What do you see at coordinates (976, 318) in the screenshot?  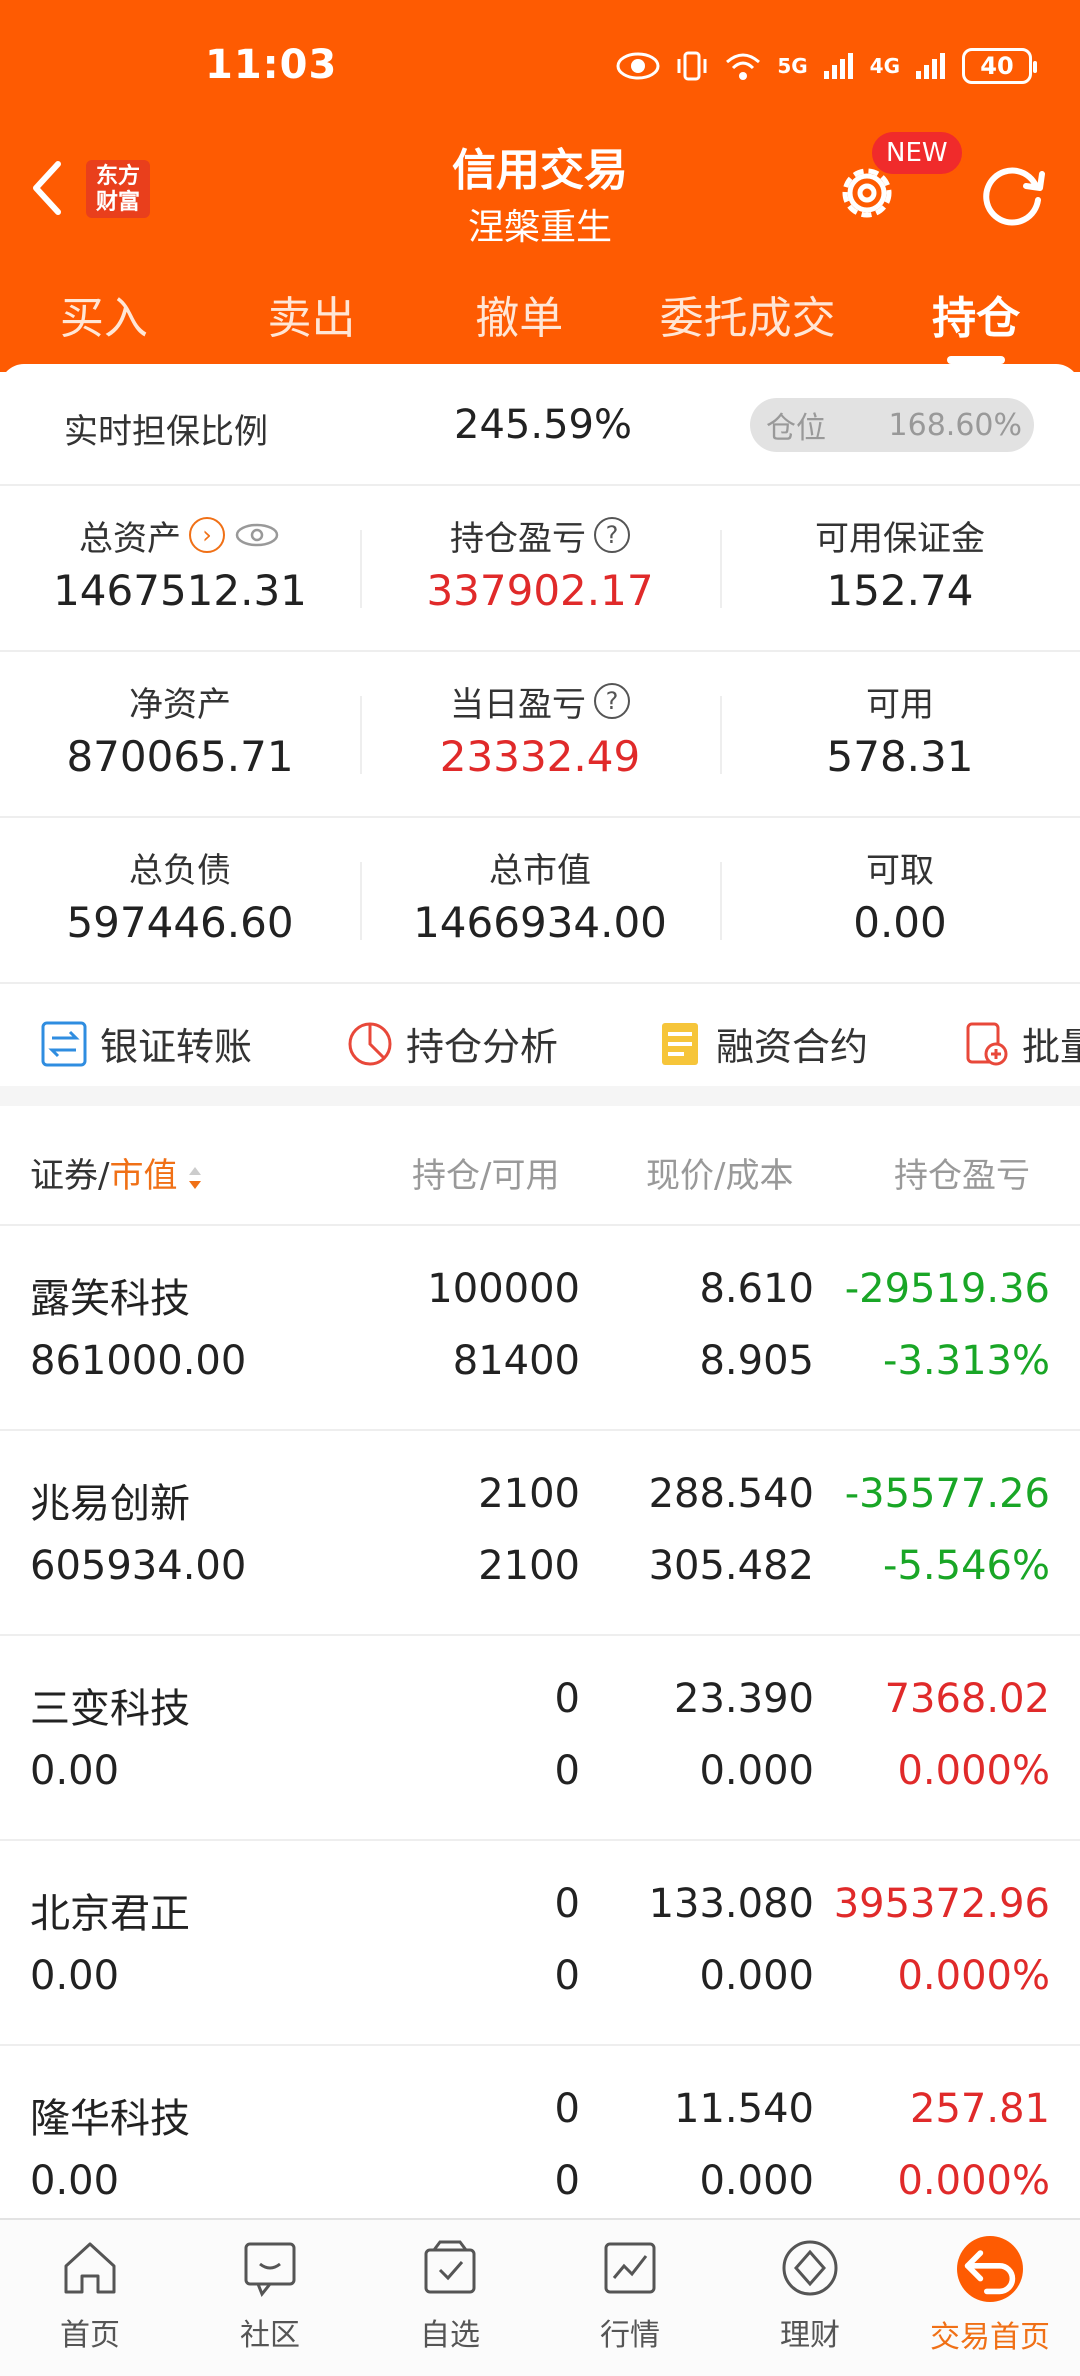 I see `tab-holdings-label: 持仓` at bounding box center [976, 318].